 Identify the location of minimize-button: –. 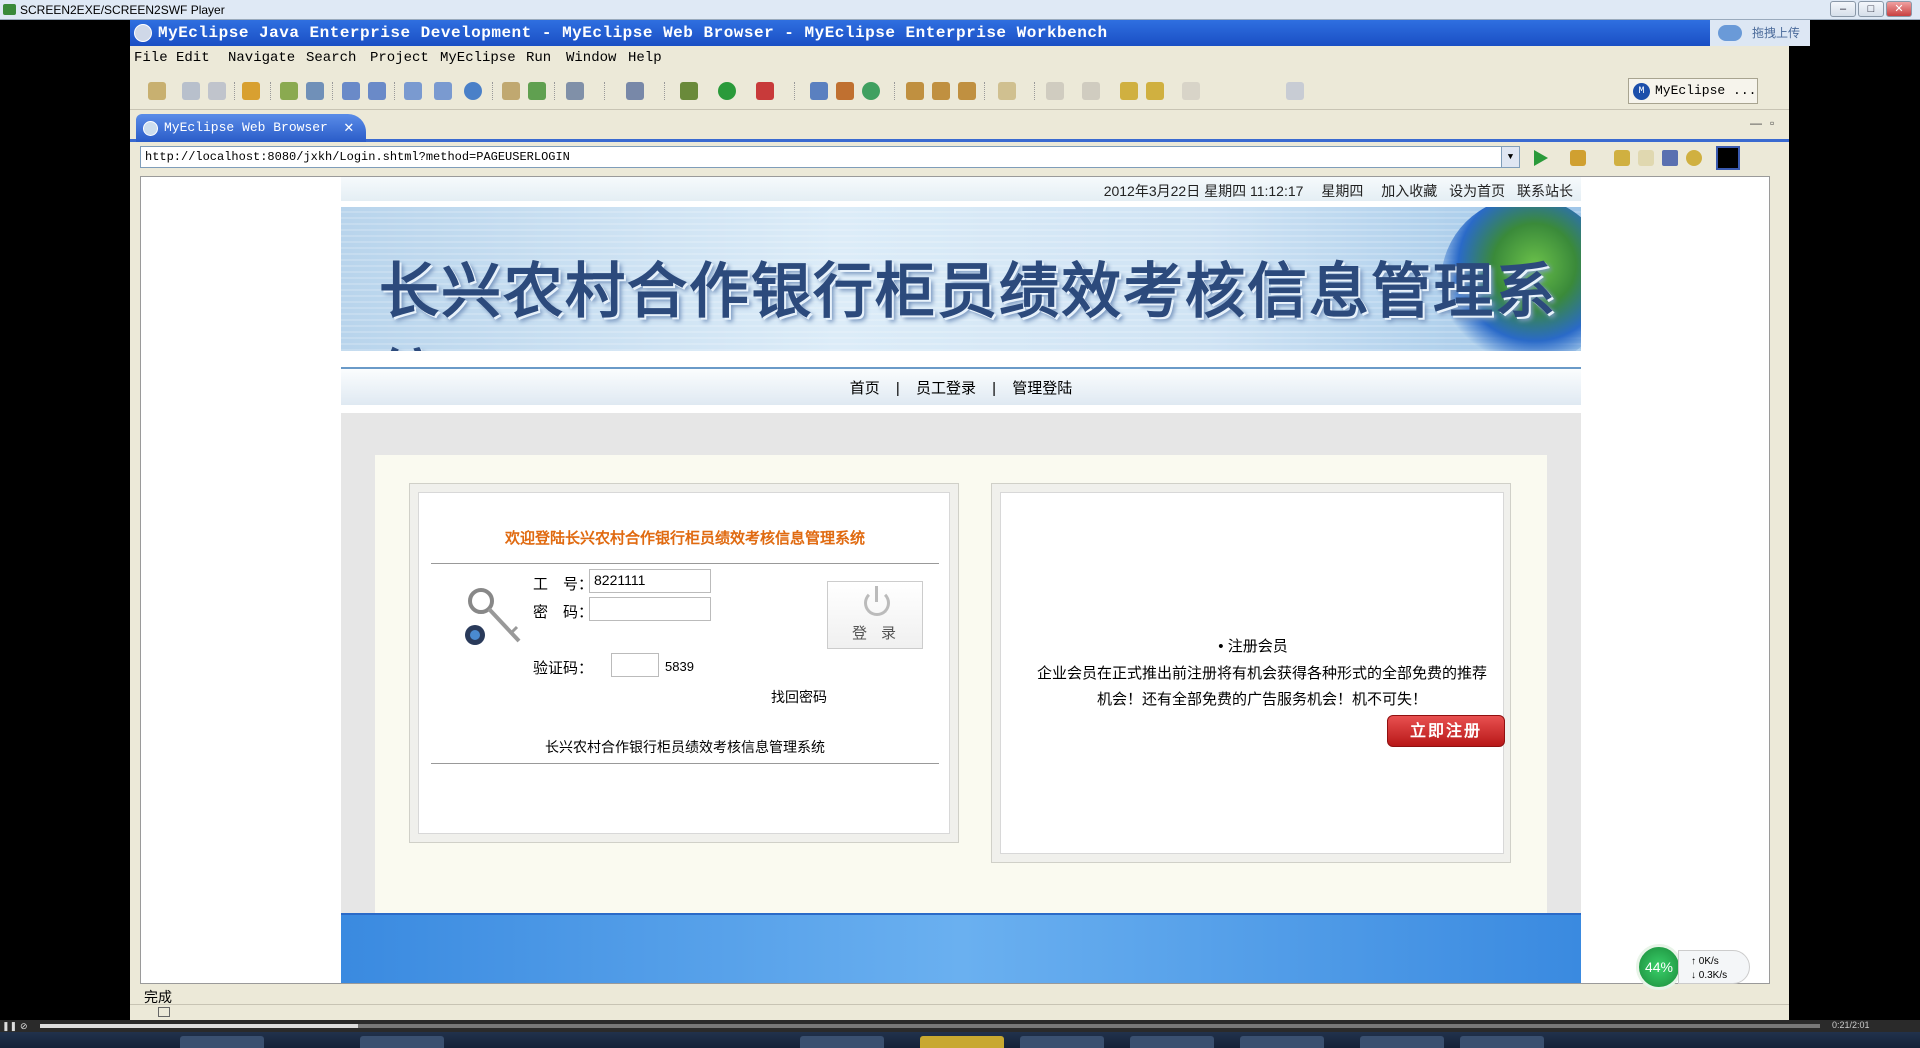
(1843, 9).